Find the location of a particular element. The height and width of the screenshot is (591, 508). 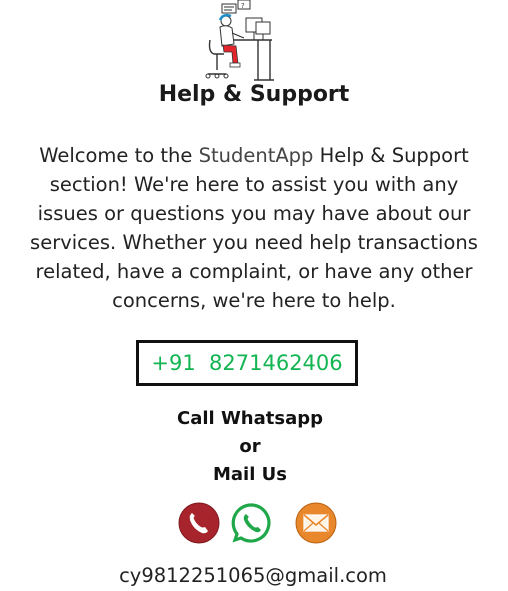

whatsapp-button is located at coordinates (252, 523).